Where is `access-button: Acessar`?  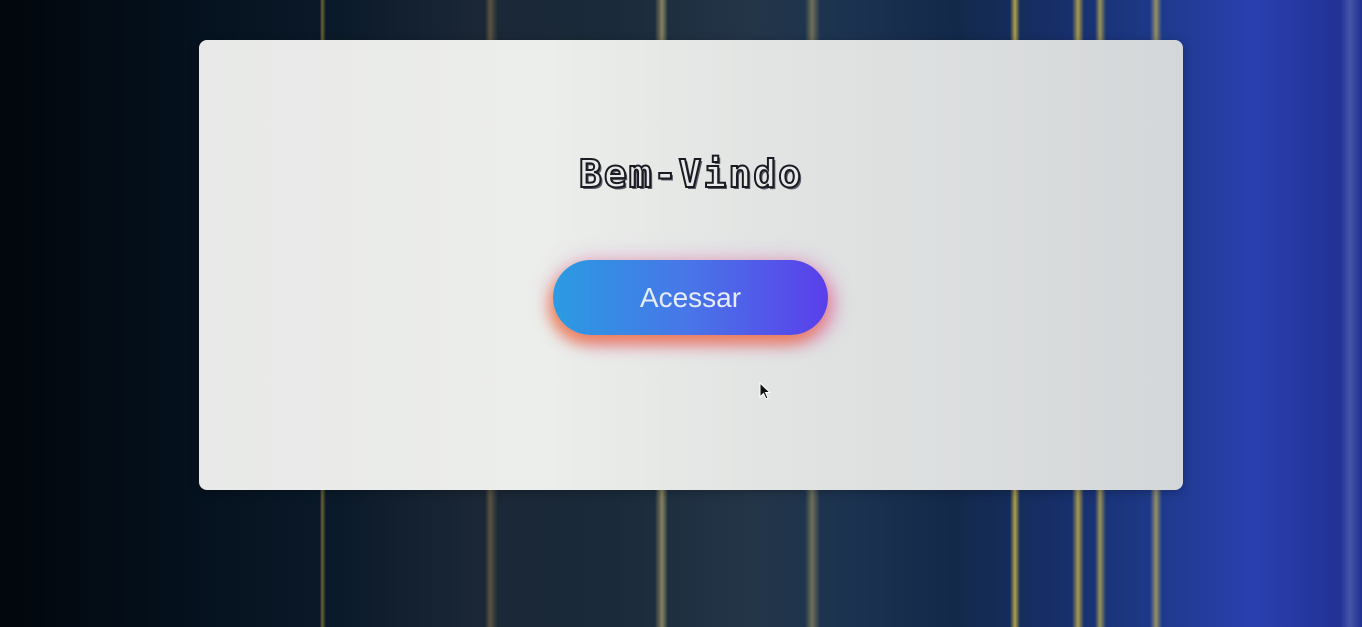 access-button: Acessar is located at coordinates (690, 297).